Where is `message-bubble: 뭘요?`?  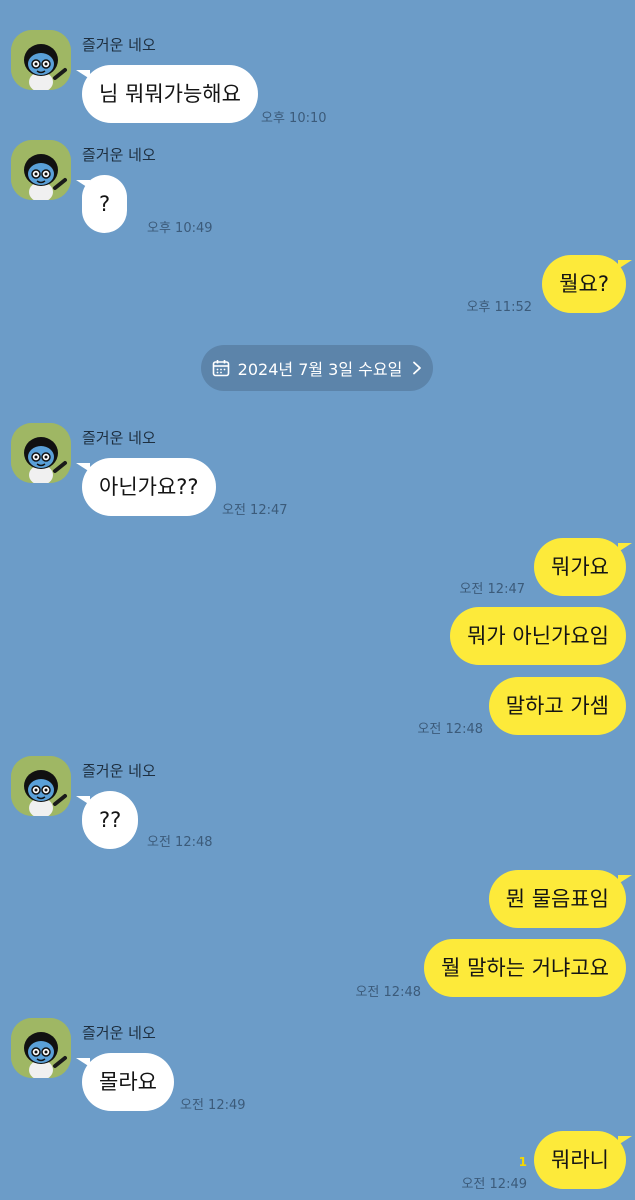
message-bubble: 뭘요? is located at coordinates (584, 284).